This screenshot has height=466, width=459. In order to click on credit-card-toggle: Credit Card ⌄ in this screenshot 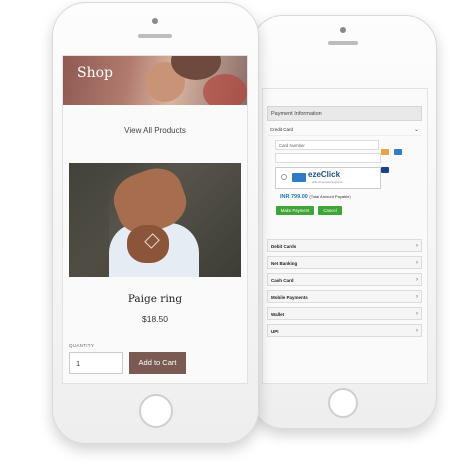, I will do `click(344, 130)`.